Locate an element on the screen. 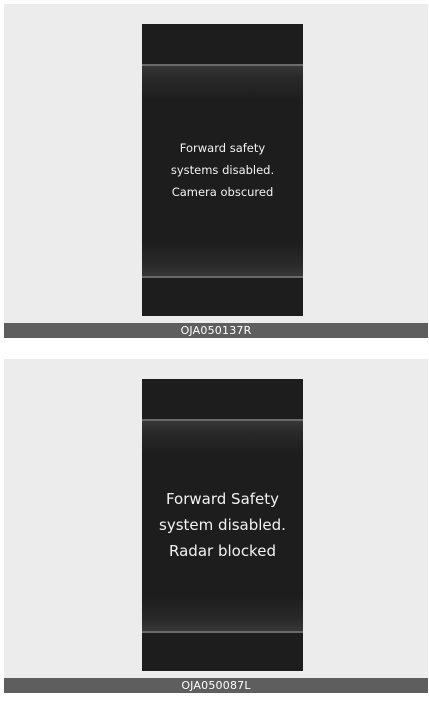 This screenshot has height=704, width=429. warning-line: Forward safety is located at coordinates (222, 148).